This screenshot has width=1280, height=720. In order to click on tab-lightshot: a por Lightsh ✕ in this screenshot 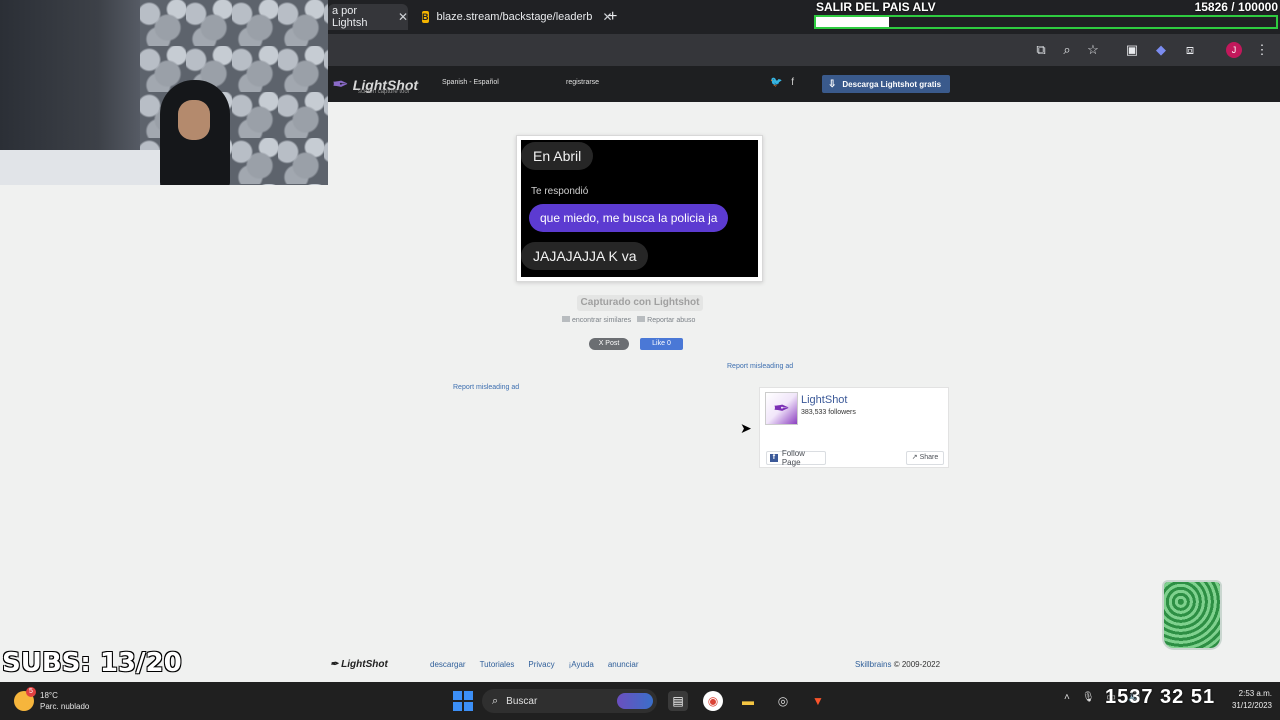, I will do `click(368, 17)`.